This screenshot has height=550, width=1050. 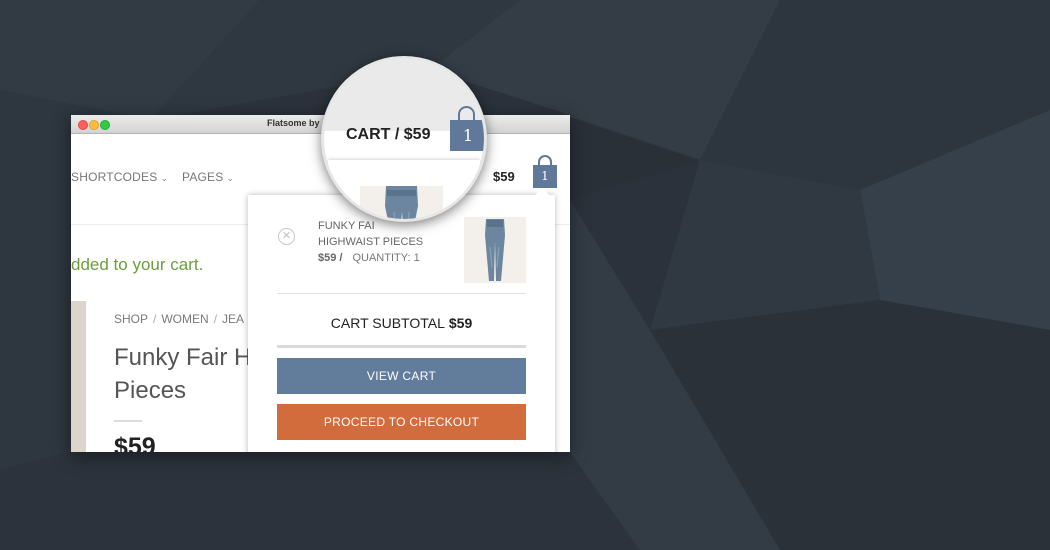 I want to click on cart-item-name-line2: HIGHWAIST PIECES, so click(x=371, y=242).